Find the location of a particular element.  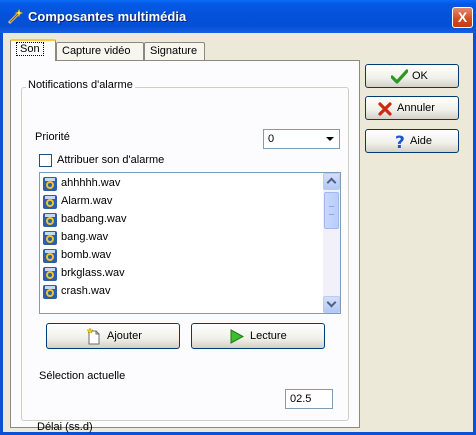

tab-son: Son is located at coordinates (33, 50).